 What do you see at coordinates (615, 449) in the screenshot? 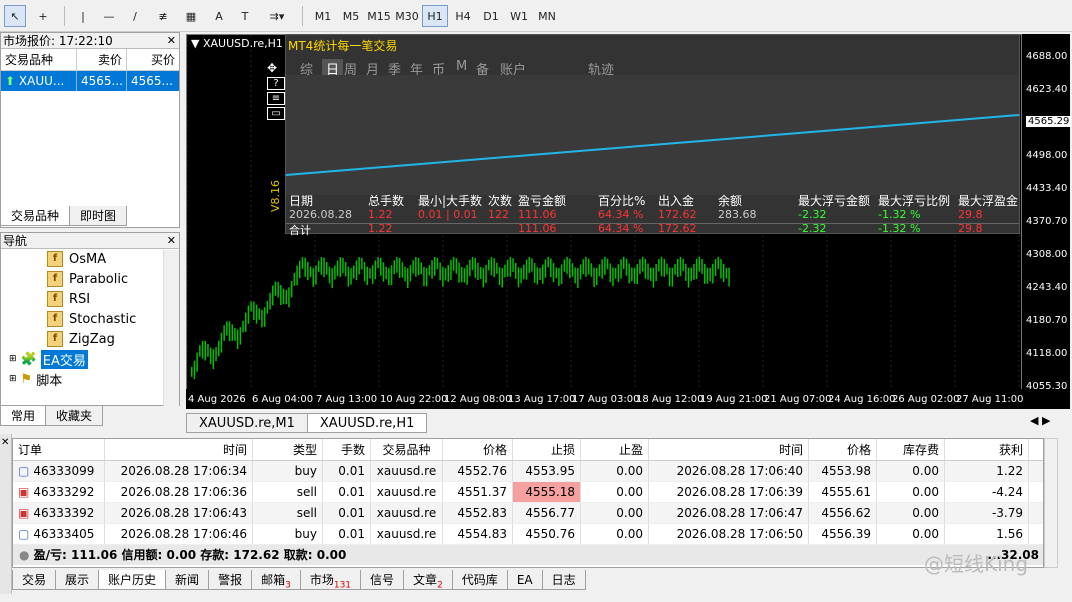
I see `col-header-7: 止盈` at bounding box center [615, 449].